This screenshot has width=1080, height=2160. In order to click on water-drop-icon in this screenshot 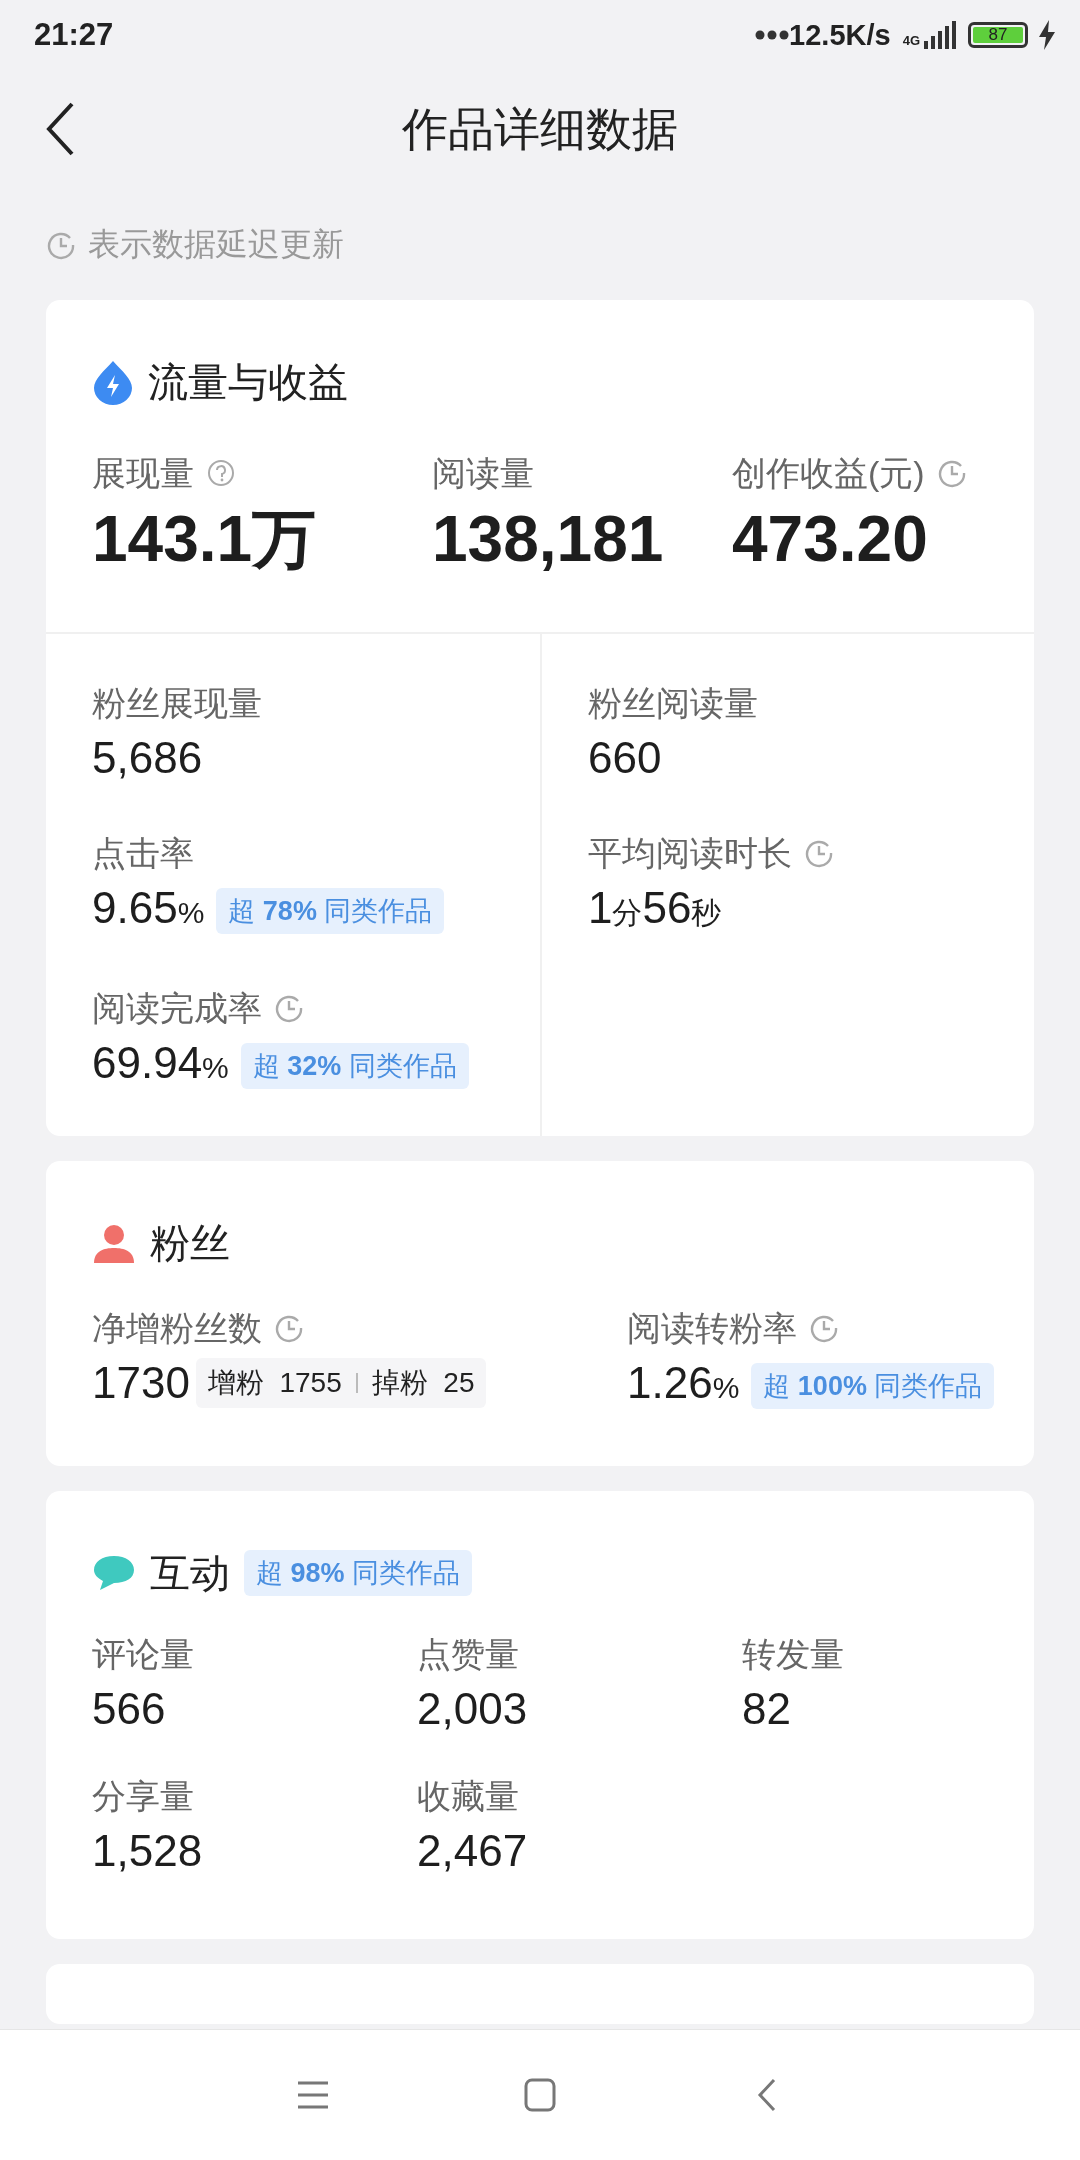, I will do `click(113, 382)`.